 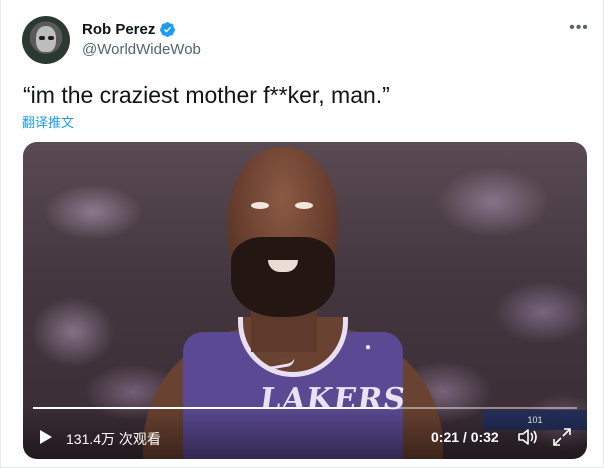 I want to click on verified-badge-icon, so click(x=168, y=29).